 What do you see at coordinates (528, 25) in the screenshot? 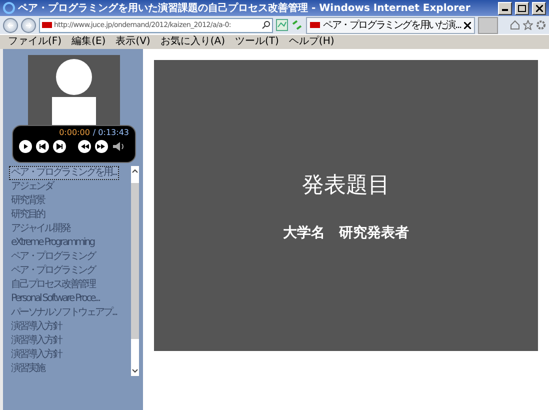
I see `star-icon` at bounding box center [528, 25].